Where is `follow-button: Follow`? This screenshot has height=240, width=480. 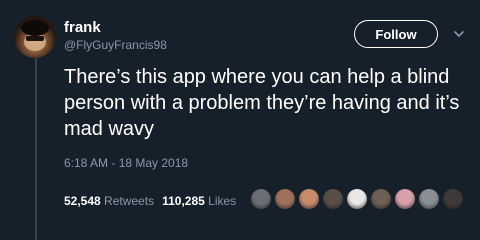
follow-button: Follow is located at coordinates (396, 34).